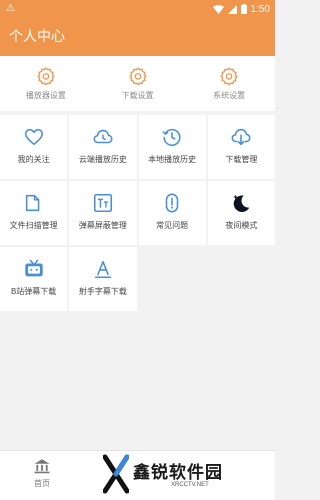  I want to click on file-scan-button: 文件扫描管理, so click(34, 213).